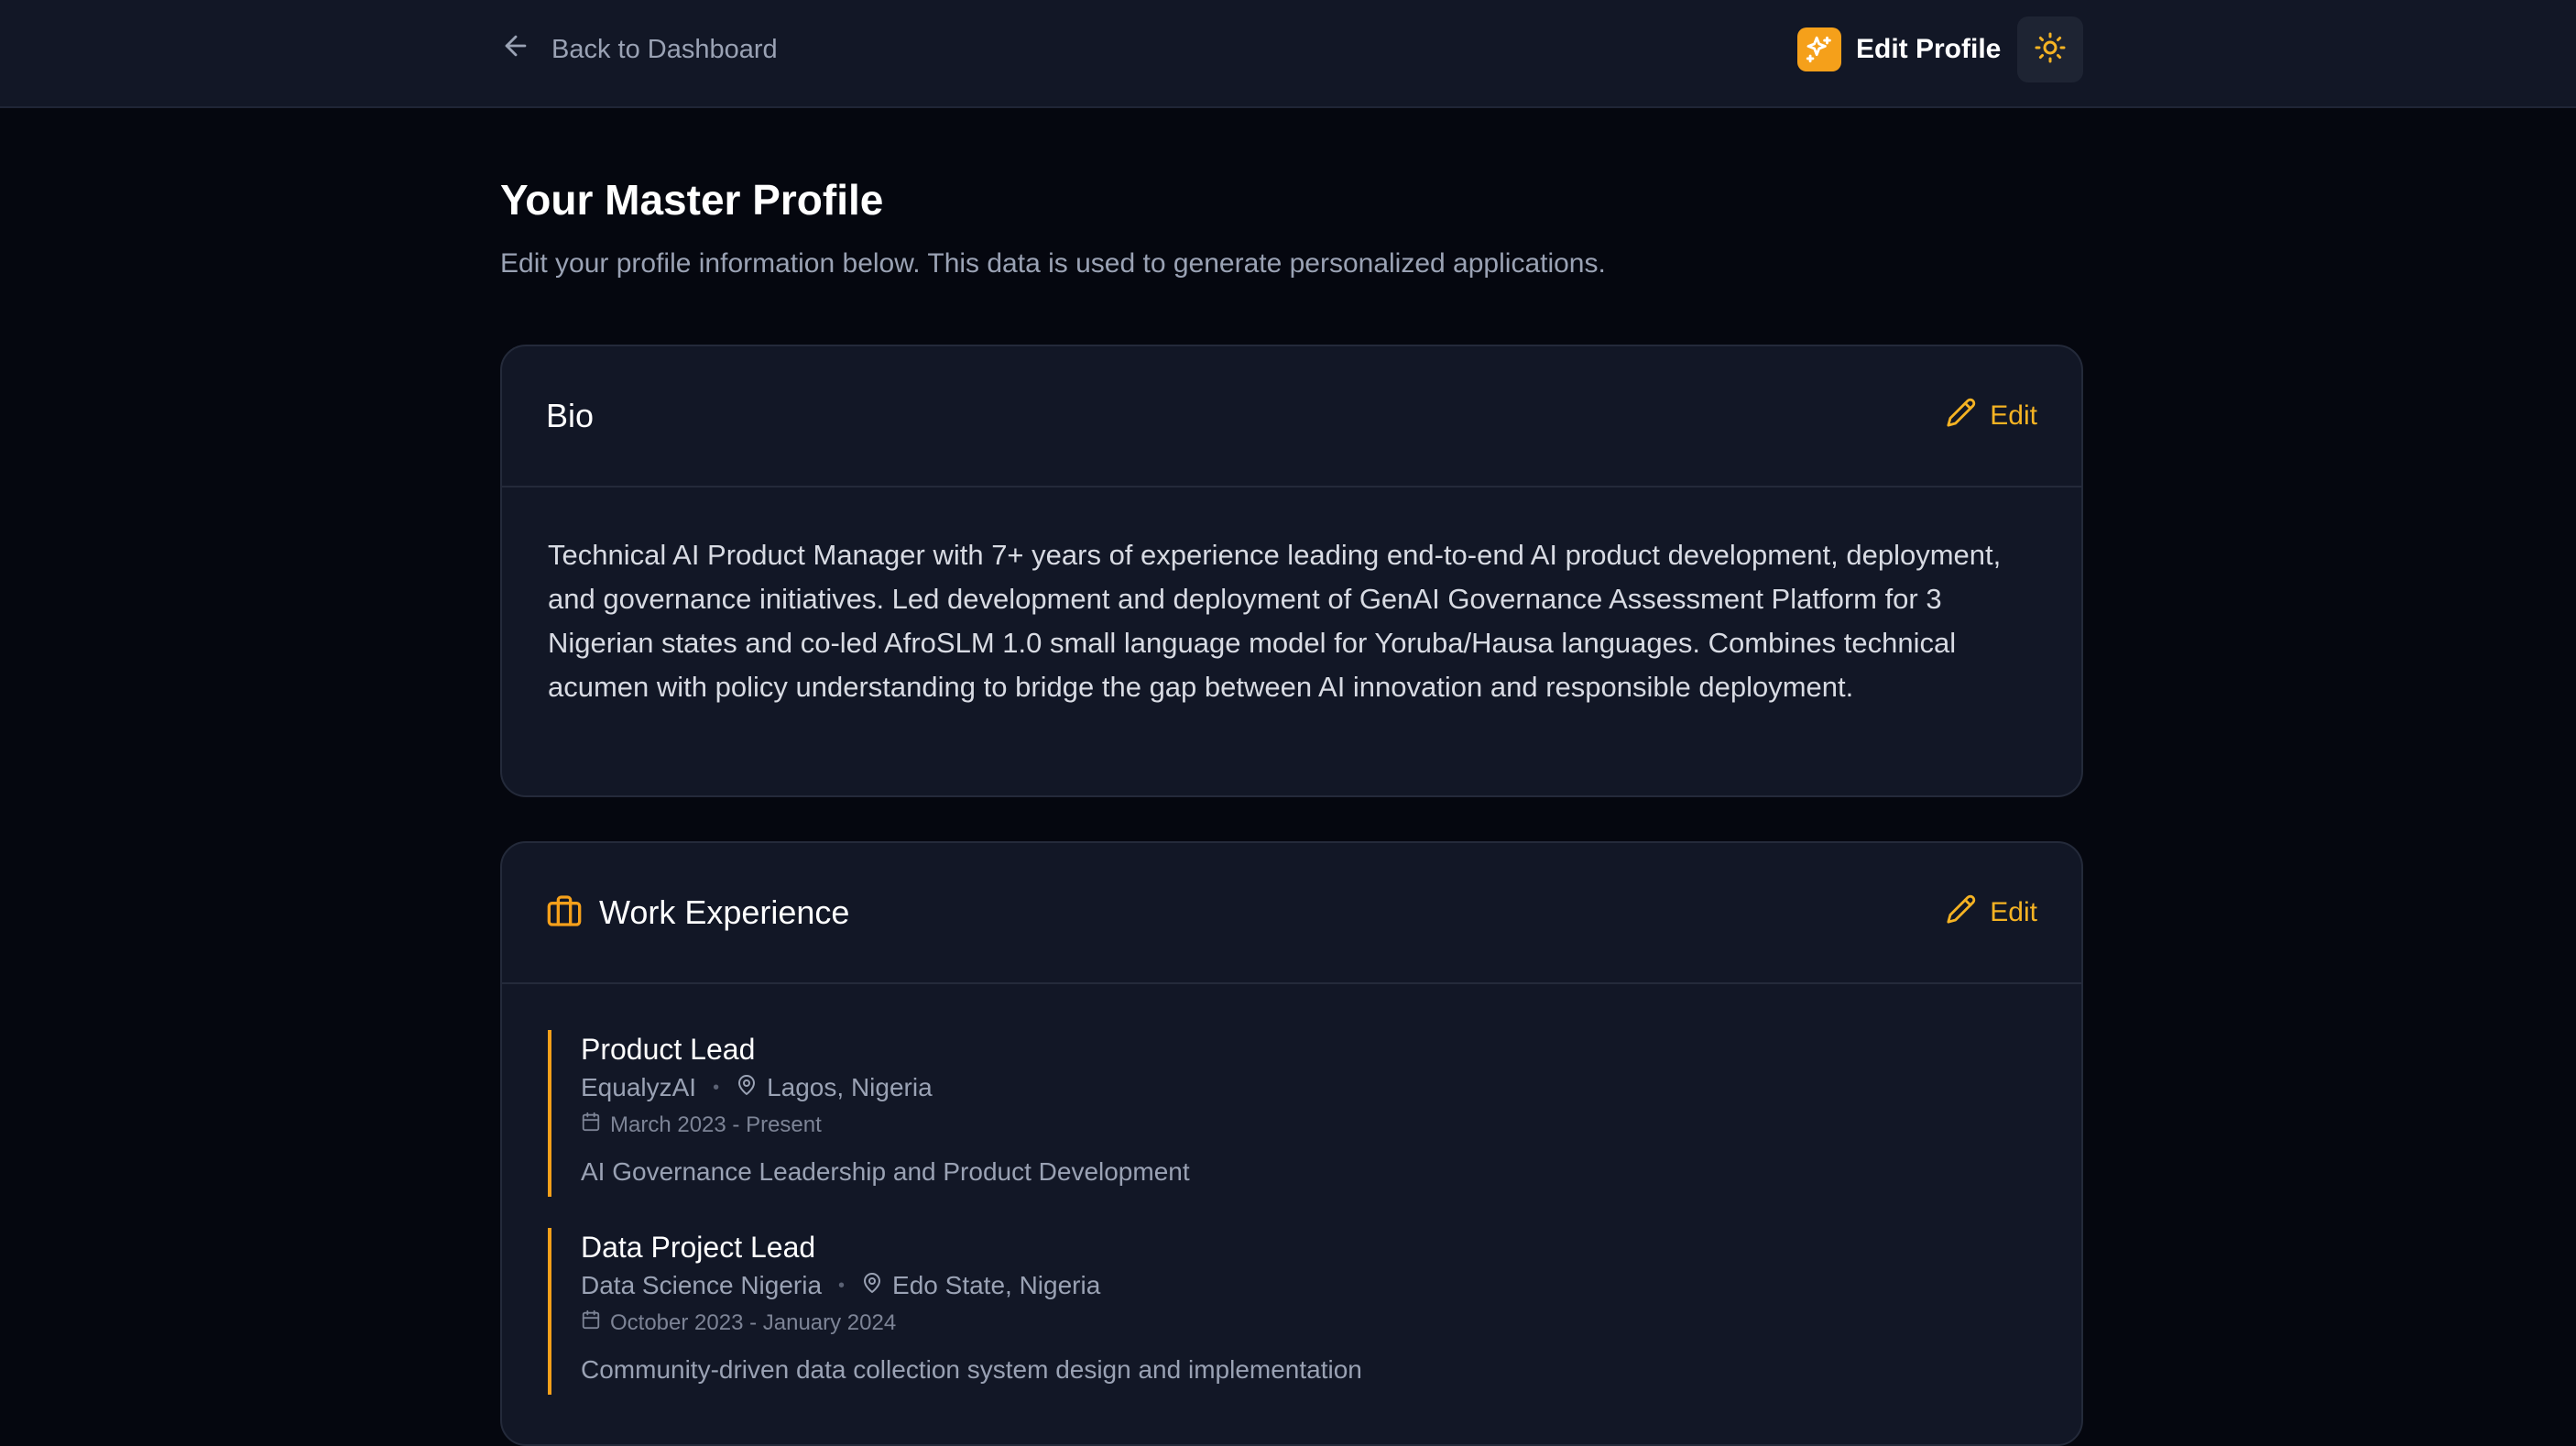 Image resolution: width=2576 pixels, height=1446 pixels. What do you see at coordinates (525, 49) in the screenshot?
I see `arrow-left-icon` at bounding box center [525, 49].